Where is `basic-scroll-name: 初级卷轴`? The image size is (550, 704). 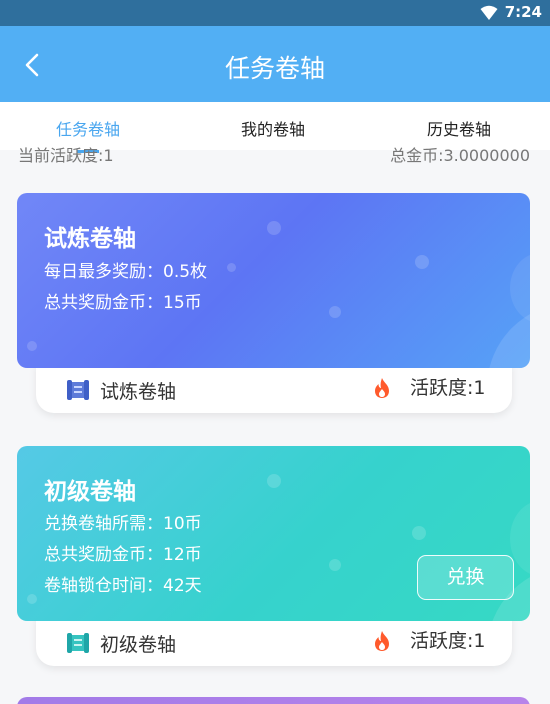
basic-scroll-name: 初级卷轴 is located at coordinates (138, 645).